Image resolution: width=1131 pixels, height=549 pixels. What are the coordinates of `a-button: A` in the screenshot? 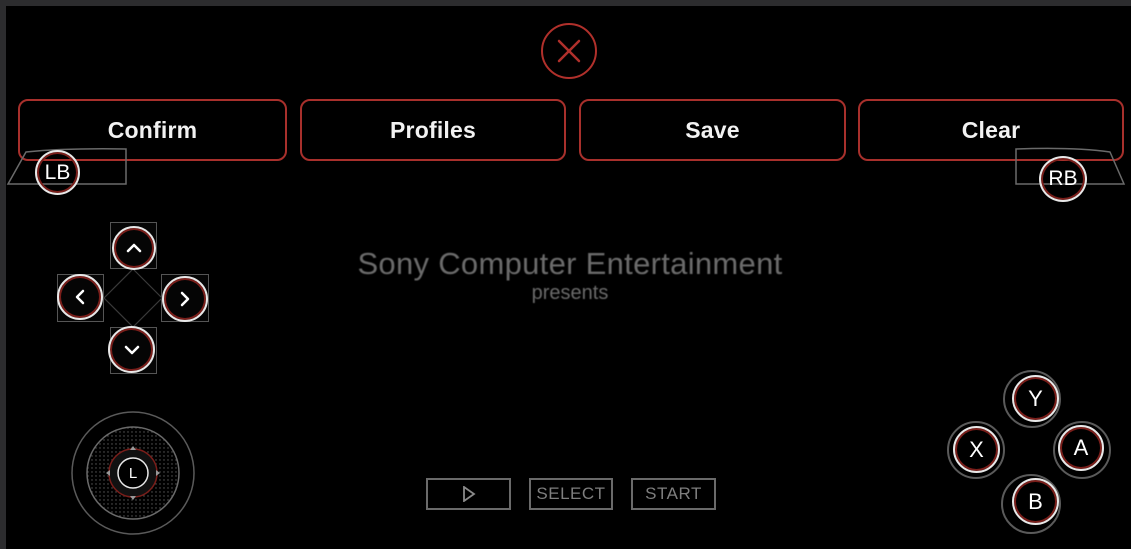 It's located at (1081, 448).